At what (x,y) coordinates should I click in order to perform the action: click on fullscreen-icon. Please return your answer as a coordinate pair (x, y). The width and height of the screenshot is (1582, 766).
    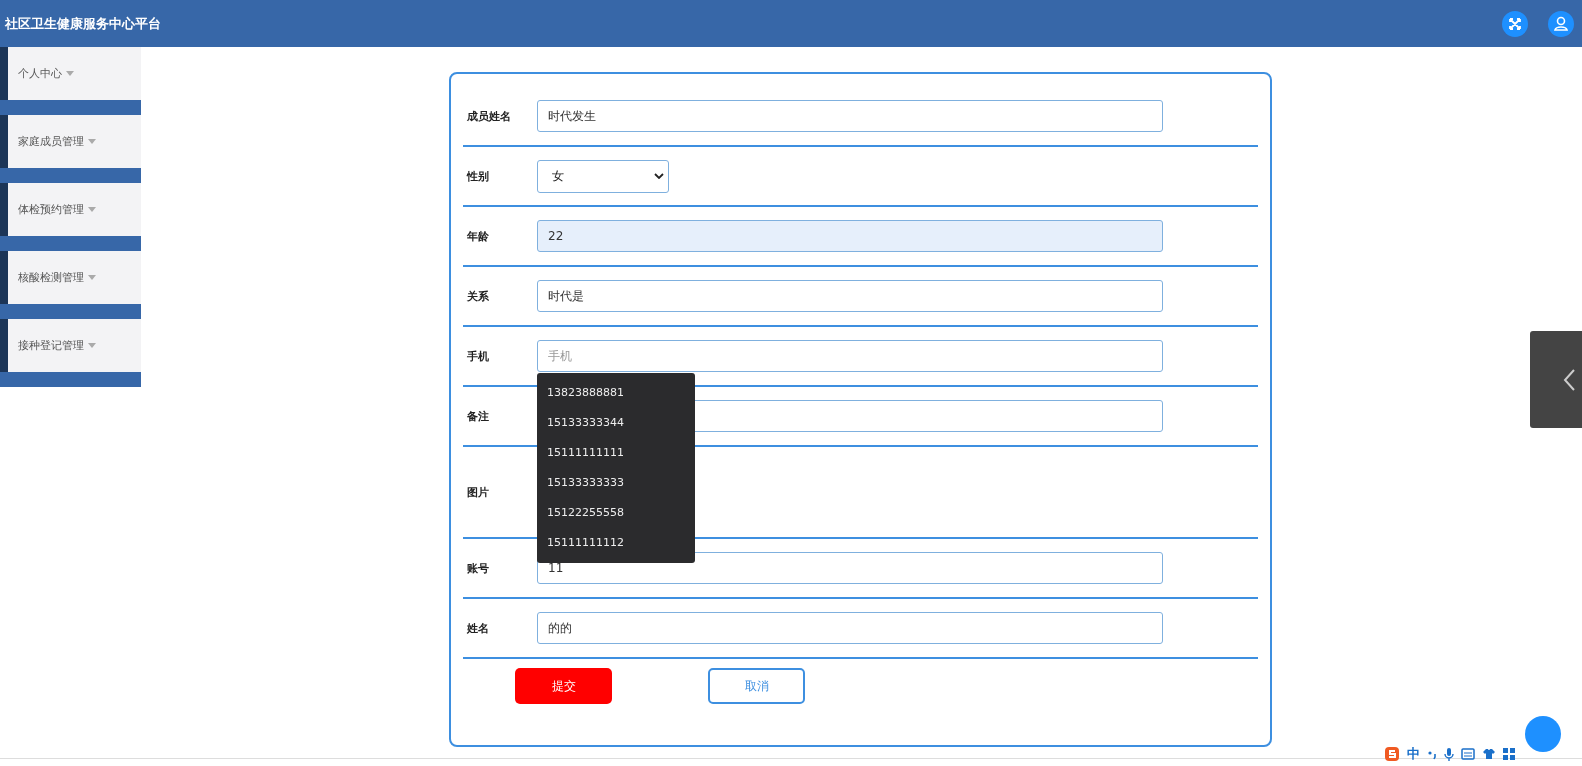
    Looking at the image, I should click on (1515, 23).